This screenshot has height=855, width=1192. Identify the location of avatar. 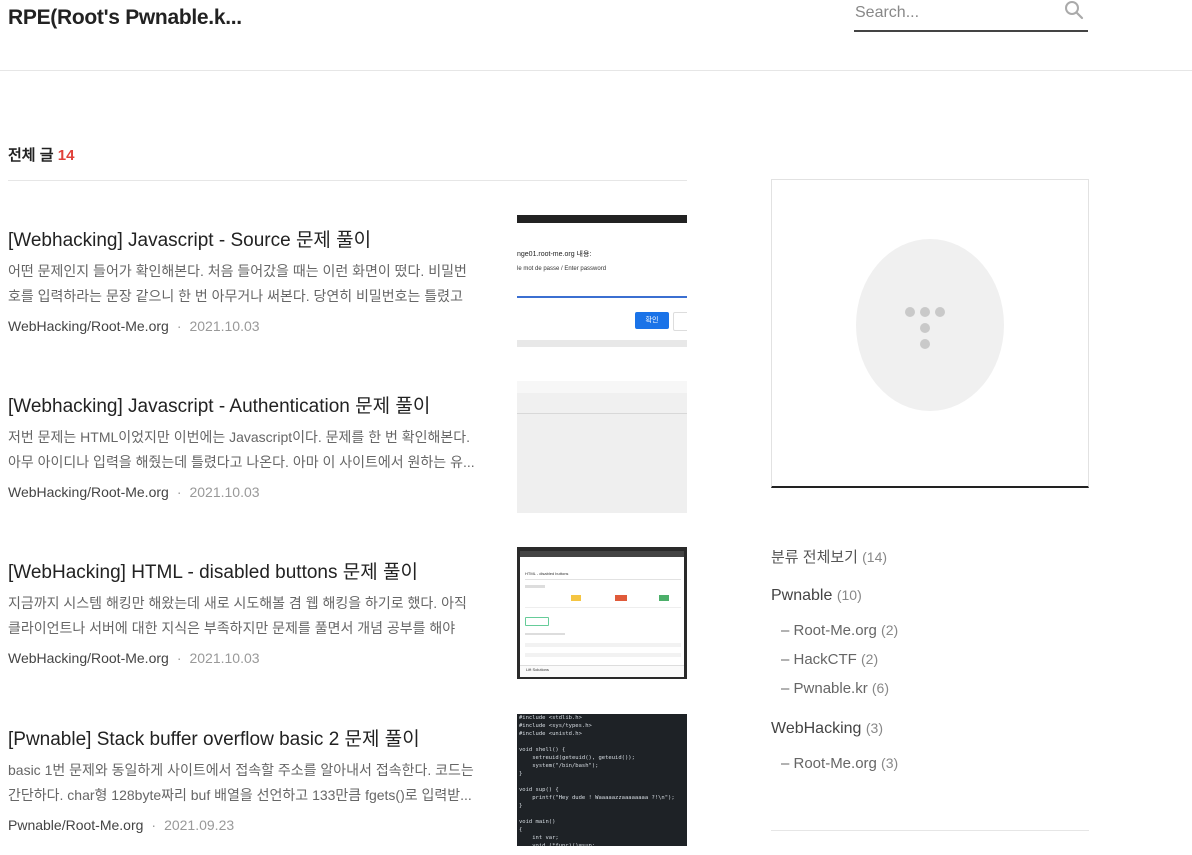
(930, 325).